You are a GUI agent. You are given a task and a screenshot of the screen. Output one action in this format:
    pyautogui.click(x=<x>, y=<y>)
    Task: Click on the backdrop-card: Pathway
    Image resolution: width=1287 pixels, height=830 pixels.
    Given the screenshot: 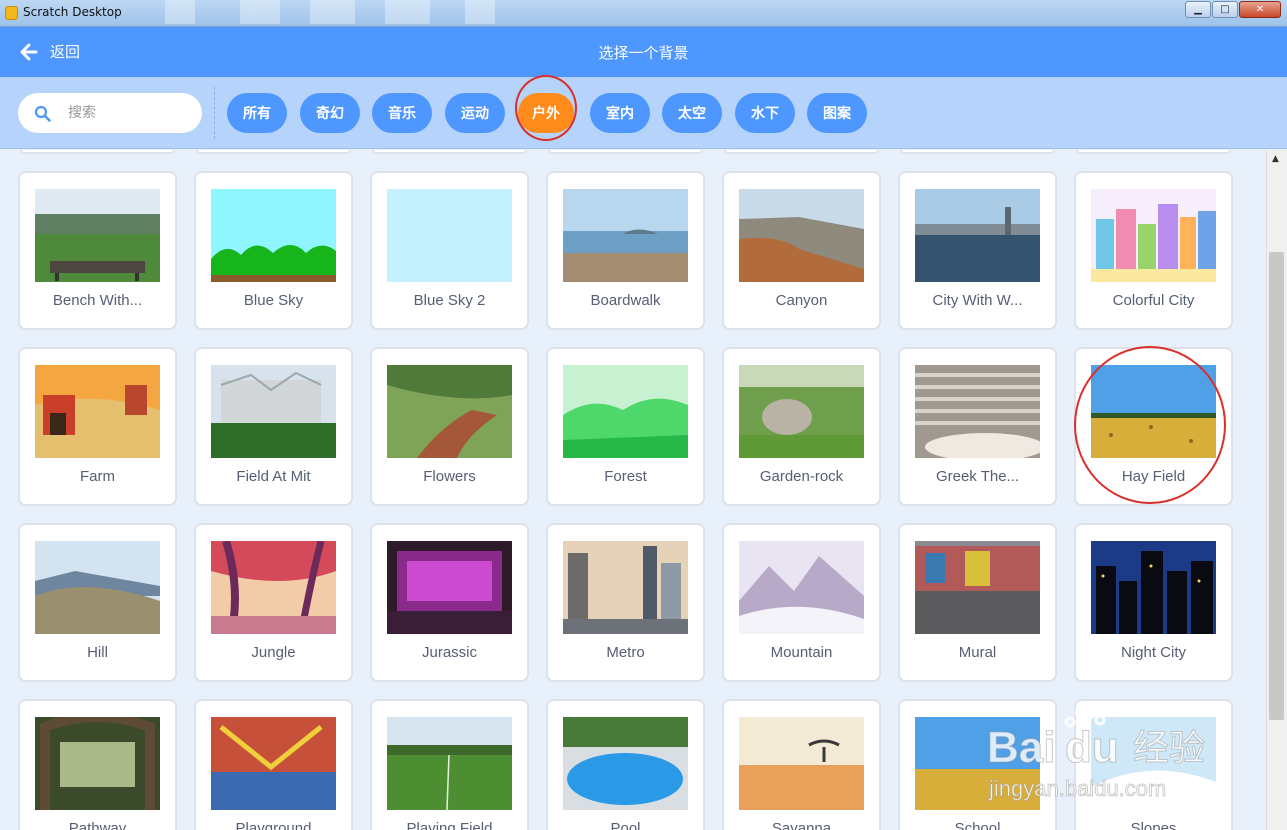 What is the action you would take?
    pyautogui.click(x=97, y=764)
    